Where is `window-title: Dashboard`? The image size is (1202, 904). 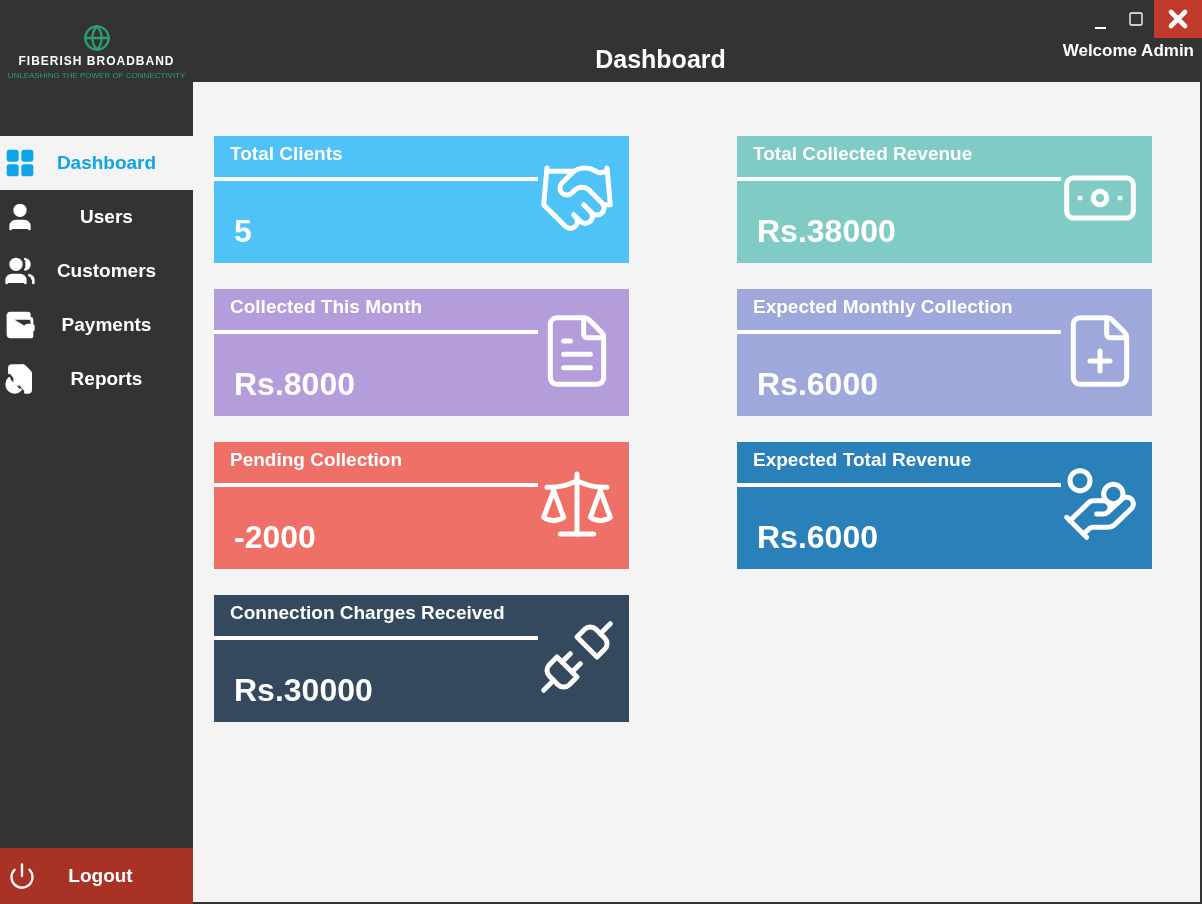
window-title: Dashboard is located at coordinates (660, 59).